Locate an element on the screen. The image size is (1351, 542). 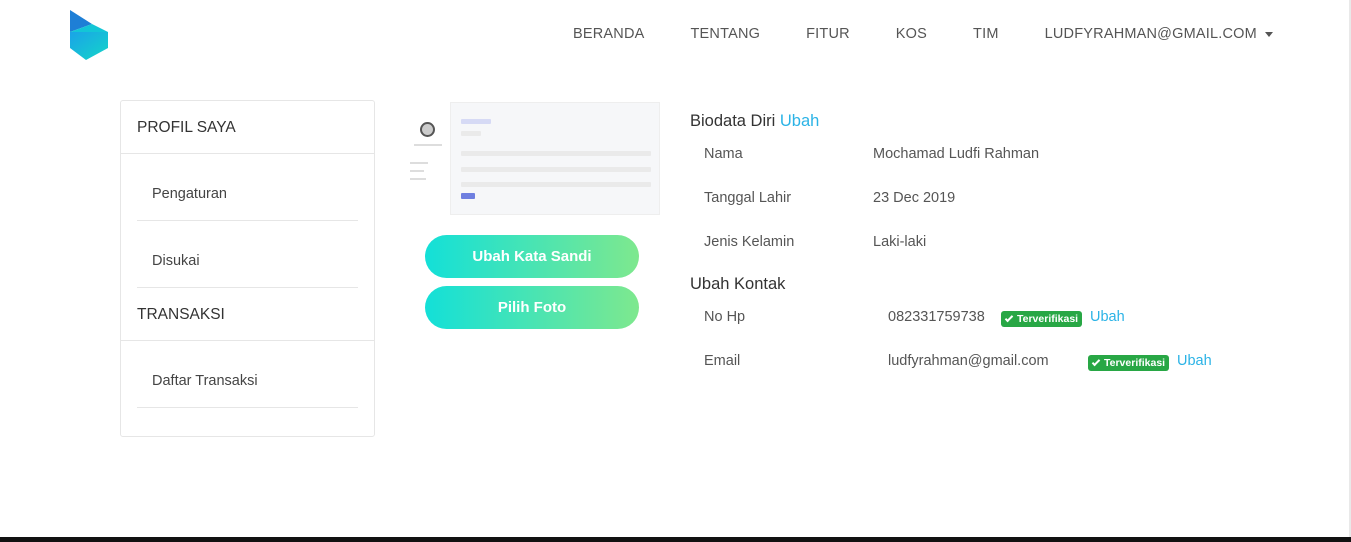
change-password-button: Ubah Kata Sandi is located at coordinates (532, 256).